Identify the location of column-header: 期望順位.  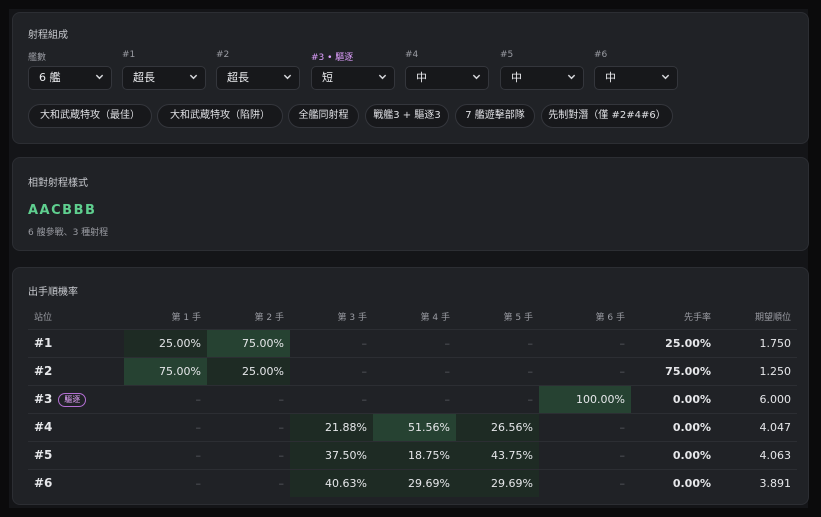
(772, 318).